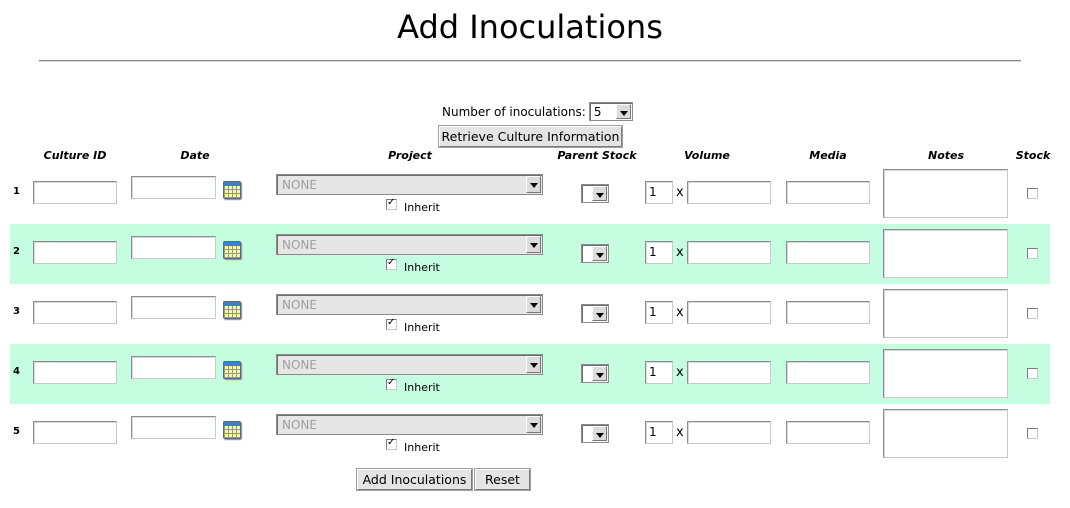 The height and width of the screenshot is (508, 1070). What do you see at coordinates (410, 155) in the screenshot?
I see `header-project: Project` at bounding box center [410, 155].